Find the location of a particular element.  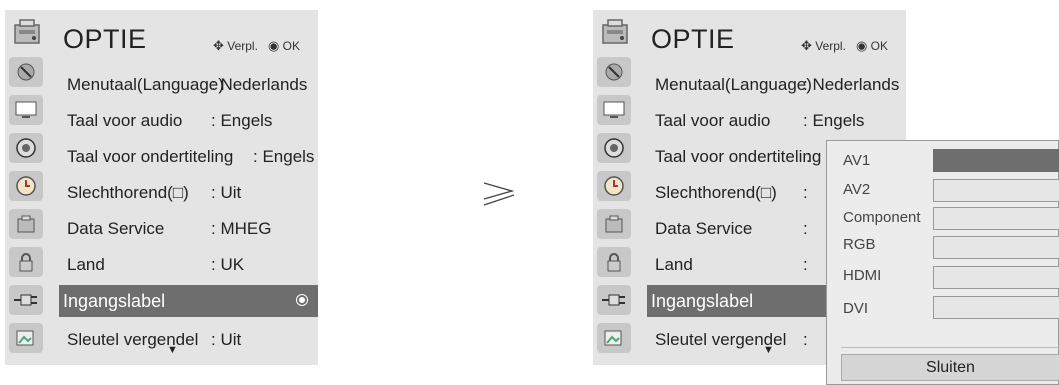

row-value: : MHEG is located at coordinates (241, 228).